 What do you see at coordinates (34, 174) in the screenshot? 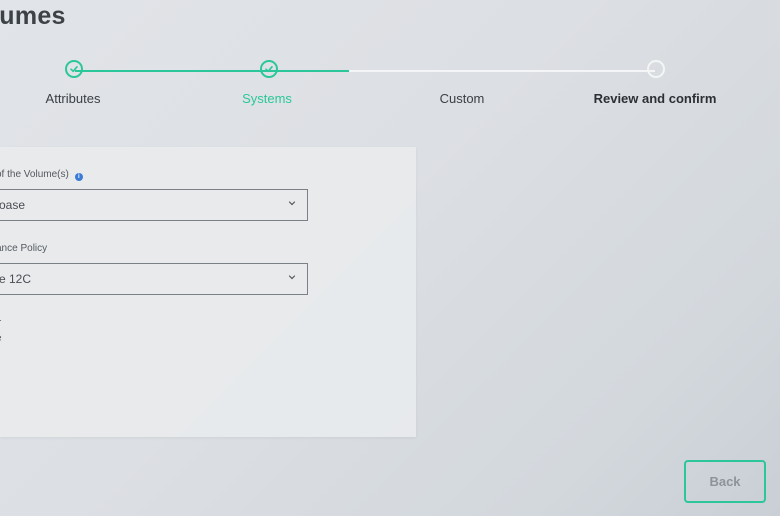
I see `volume-type-label-text: of the Volume(s)` at bounding box center [34, 174].